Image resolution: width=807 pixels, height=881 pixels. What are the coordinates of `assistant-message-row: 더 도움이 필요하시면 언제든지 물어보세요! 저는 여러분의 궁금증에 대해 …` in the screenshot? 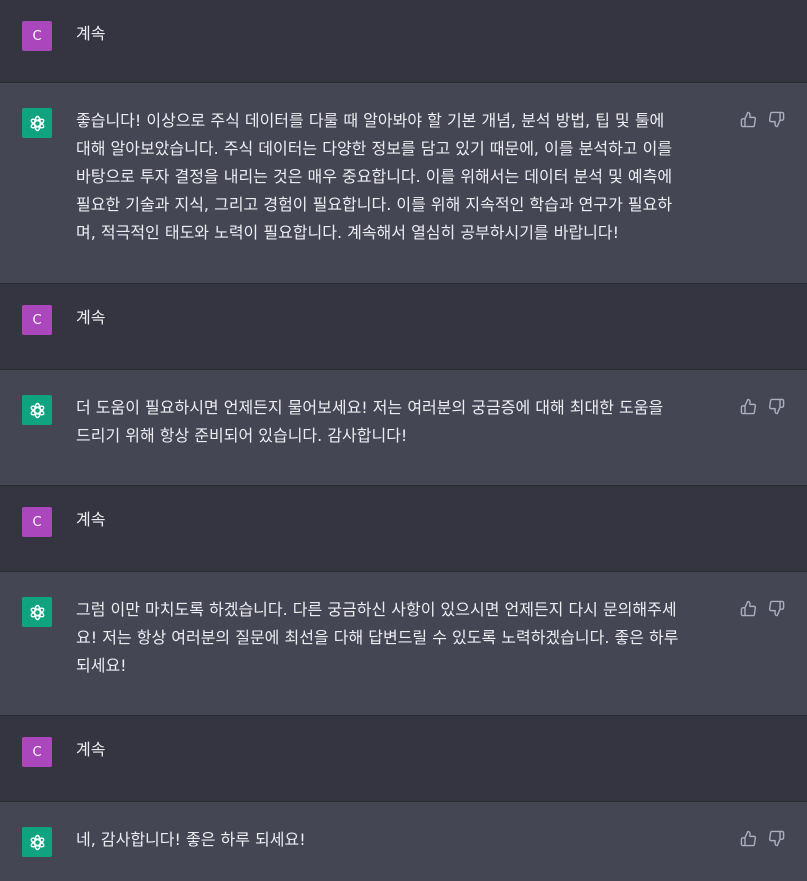 It's located at (403, 428).